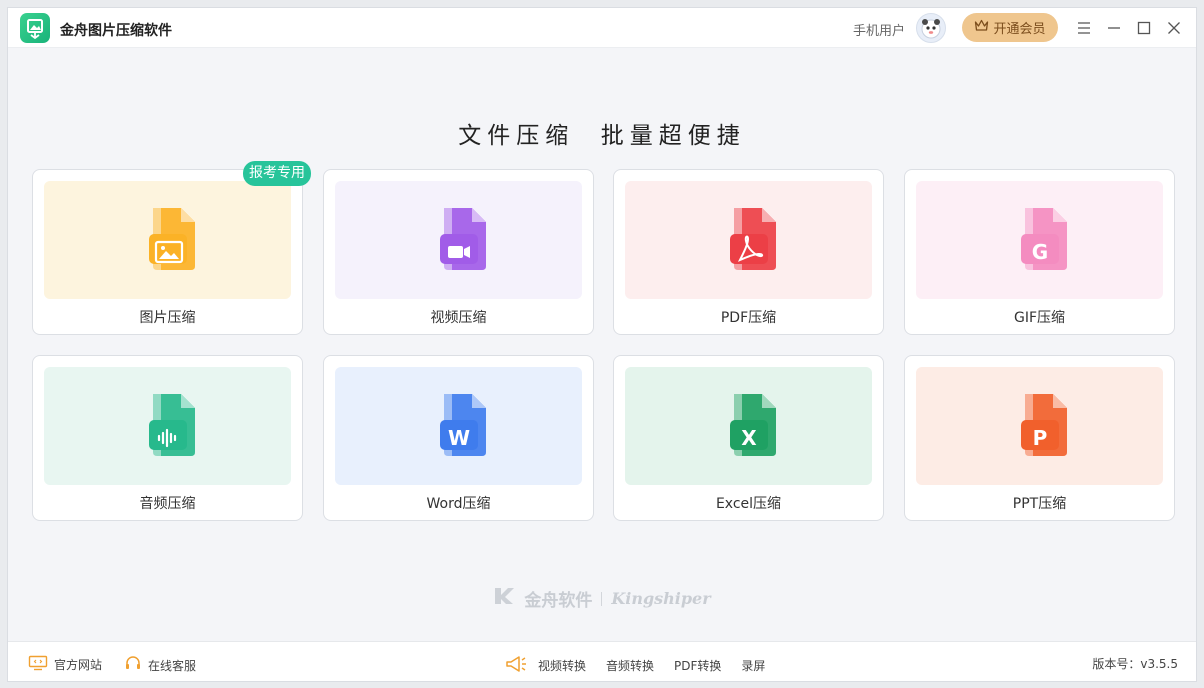  I want to click on card-tile: P, so click(1039, 426).